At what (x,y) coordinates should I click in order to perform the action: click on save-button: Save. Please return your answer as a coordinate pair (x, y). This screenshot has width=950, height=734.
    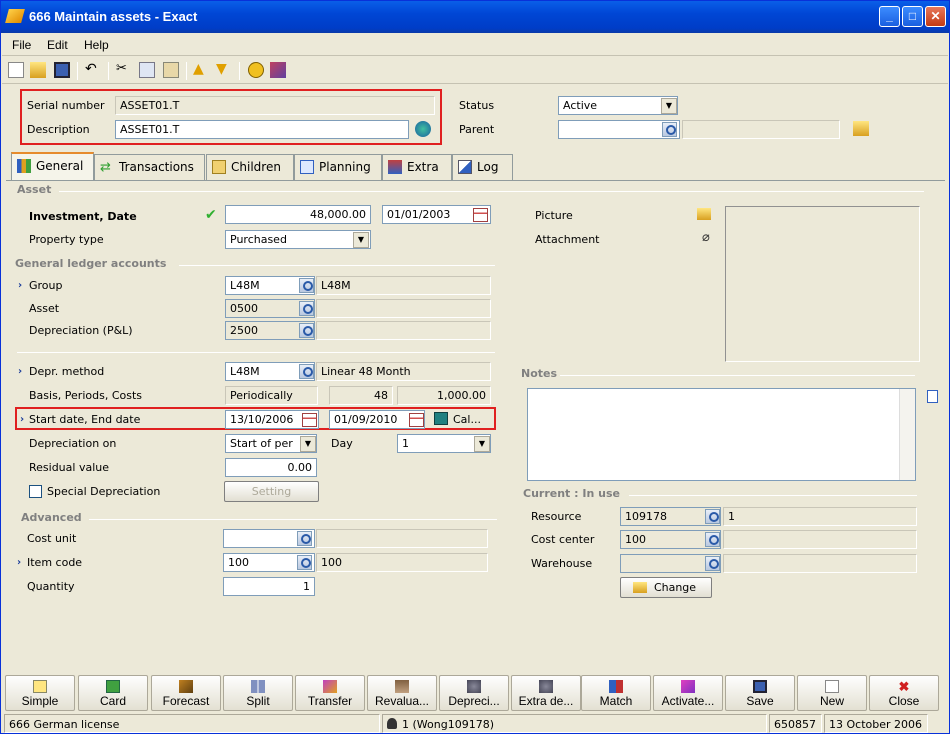
    Looking at the image, I should click on (760, 693).